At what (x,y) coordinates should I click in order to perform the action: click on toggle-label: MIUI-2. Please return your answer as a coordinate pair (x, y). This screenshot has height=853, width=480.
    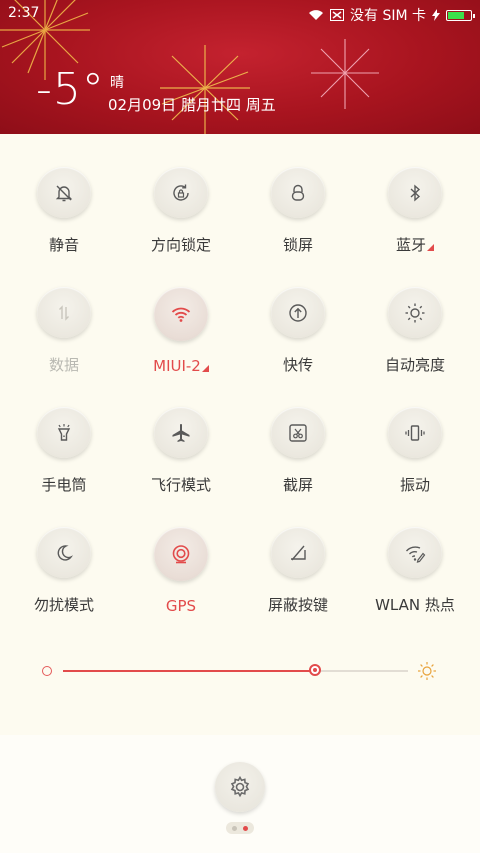
    Looking at the image, I should click on (181, 366).